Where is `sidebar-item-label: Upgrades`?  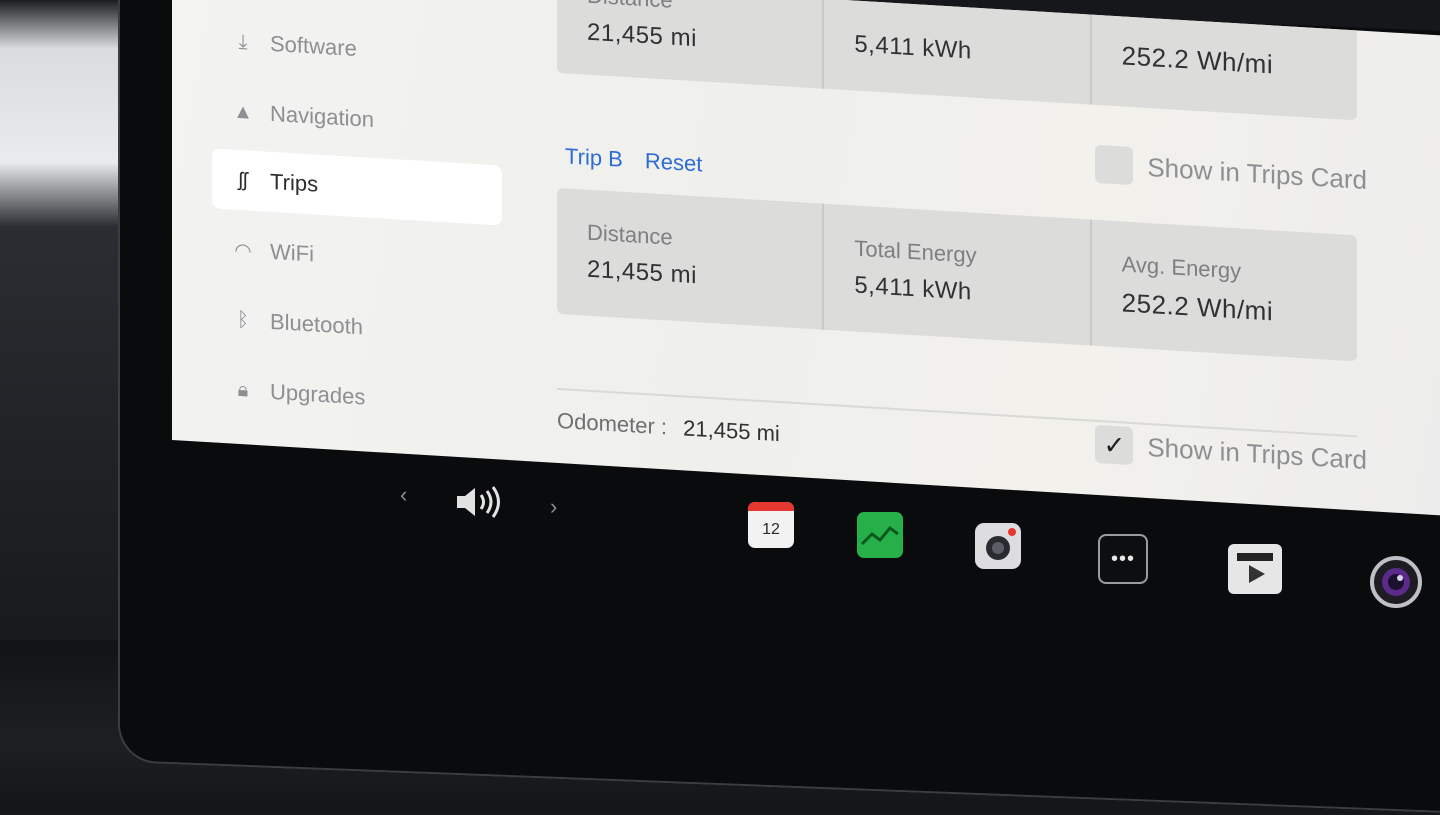 sidebar-item-label: Upgrades is located at coordinates (318, 394).